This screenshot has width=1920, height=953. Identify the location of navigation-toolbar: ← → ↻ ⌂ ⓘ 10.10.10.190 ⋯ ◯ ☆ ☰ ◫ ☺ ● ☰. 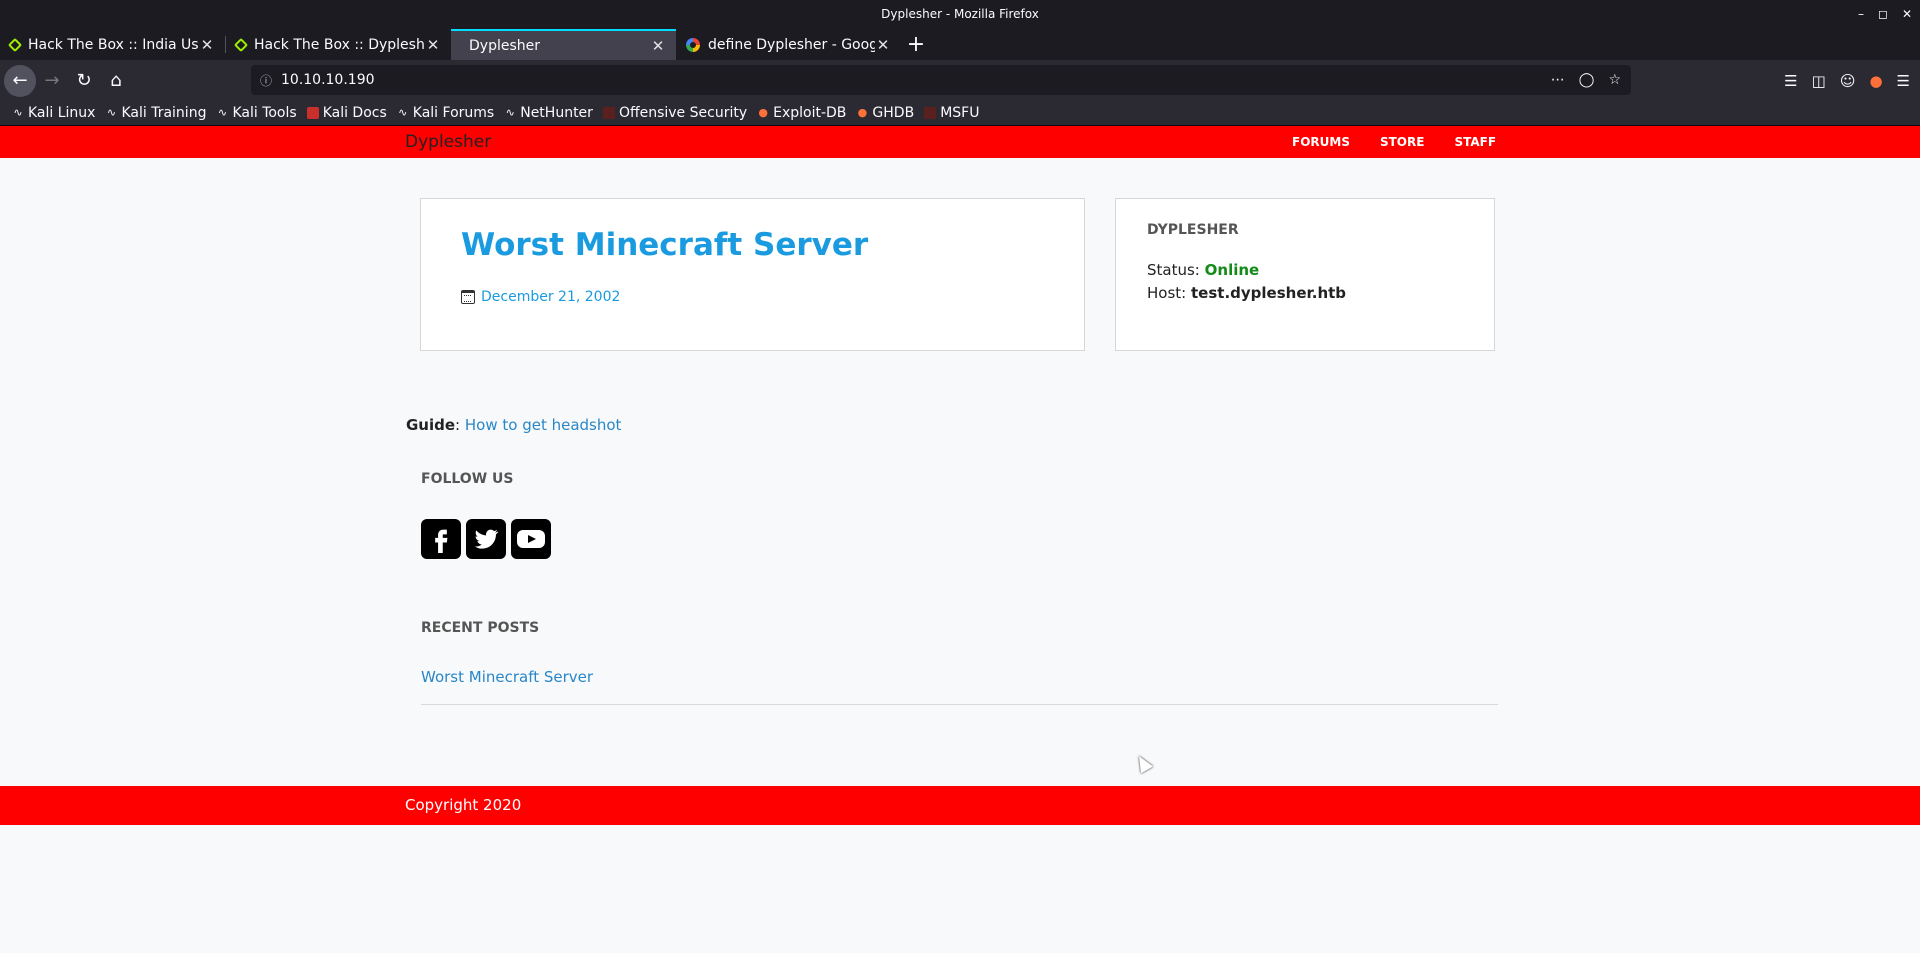
(960, 80).